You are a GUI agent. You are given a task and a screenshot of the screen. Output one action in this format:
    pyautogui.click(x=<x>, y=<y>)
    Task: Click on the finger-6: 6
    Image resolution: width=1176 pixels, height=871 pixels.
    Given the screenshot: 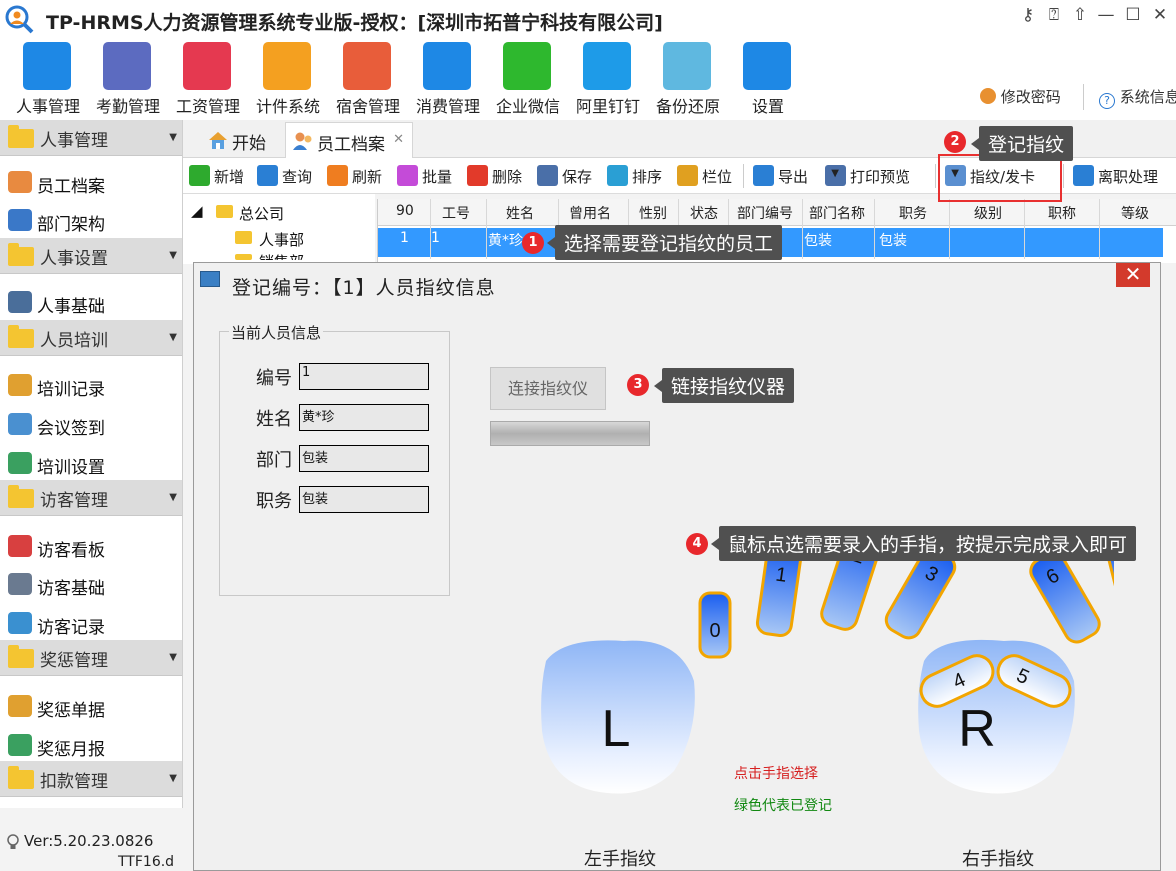 What is the action you would take?
    pyautogui.click(x=1064, y=598)
    